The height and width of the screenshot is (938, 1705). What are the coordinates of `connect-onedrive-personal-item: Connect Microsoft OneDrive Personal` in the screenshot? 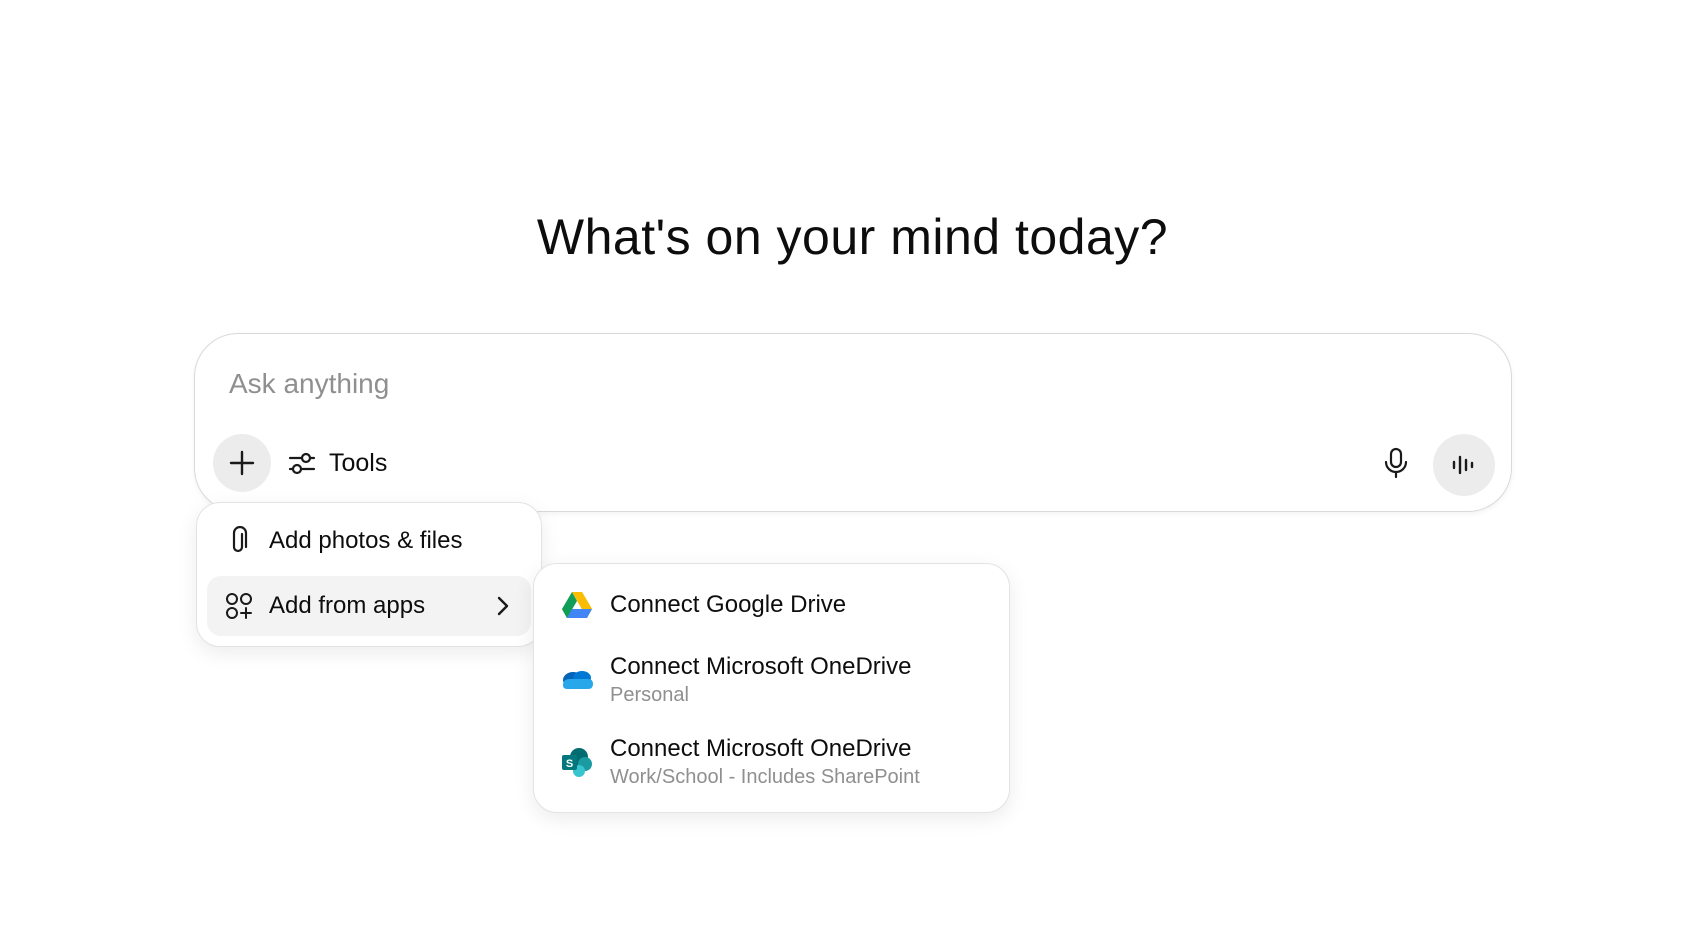 It's located at (780, 680).